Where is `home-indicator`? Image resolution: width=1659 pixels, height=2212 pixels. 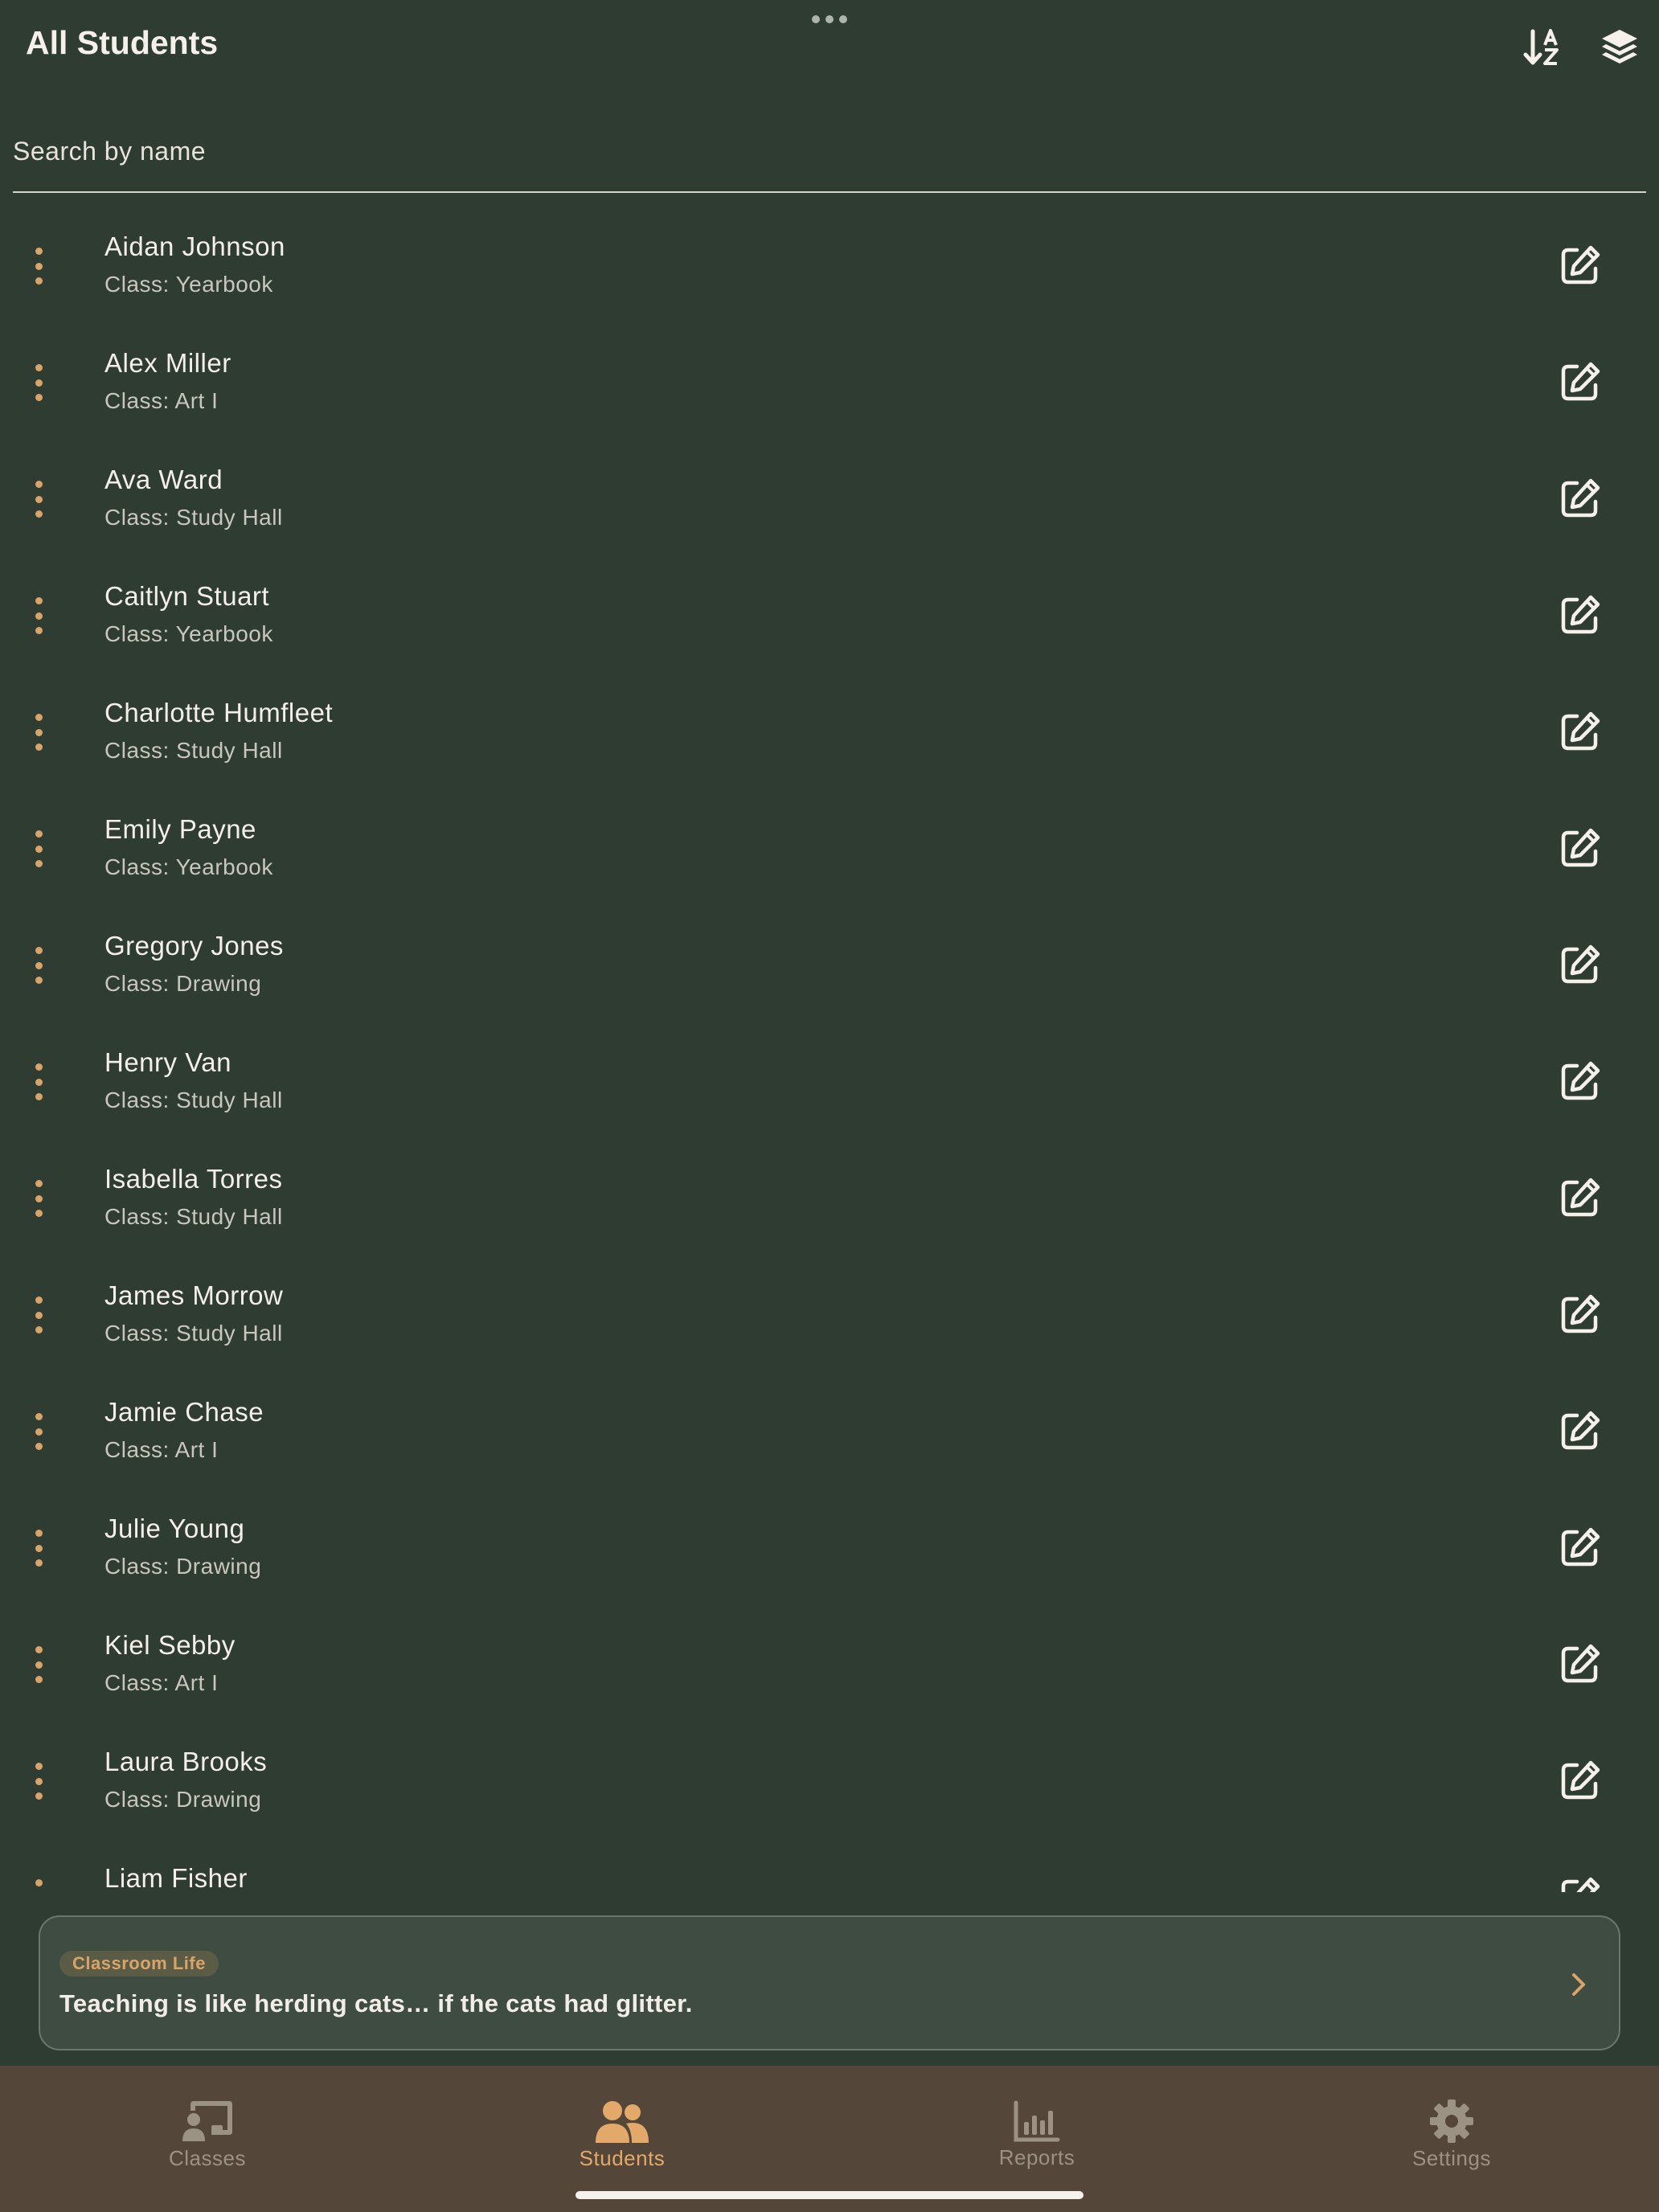 home-indicator is located at coordinates (829, 2195).